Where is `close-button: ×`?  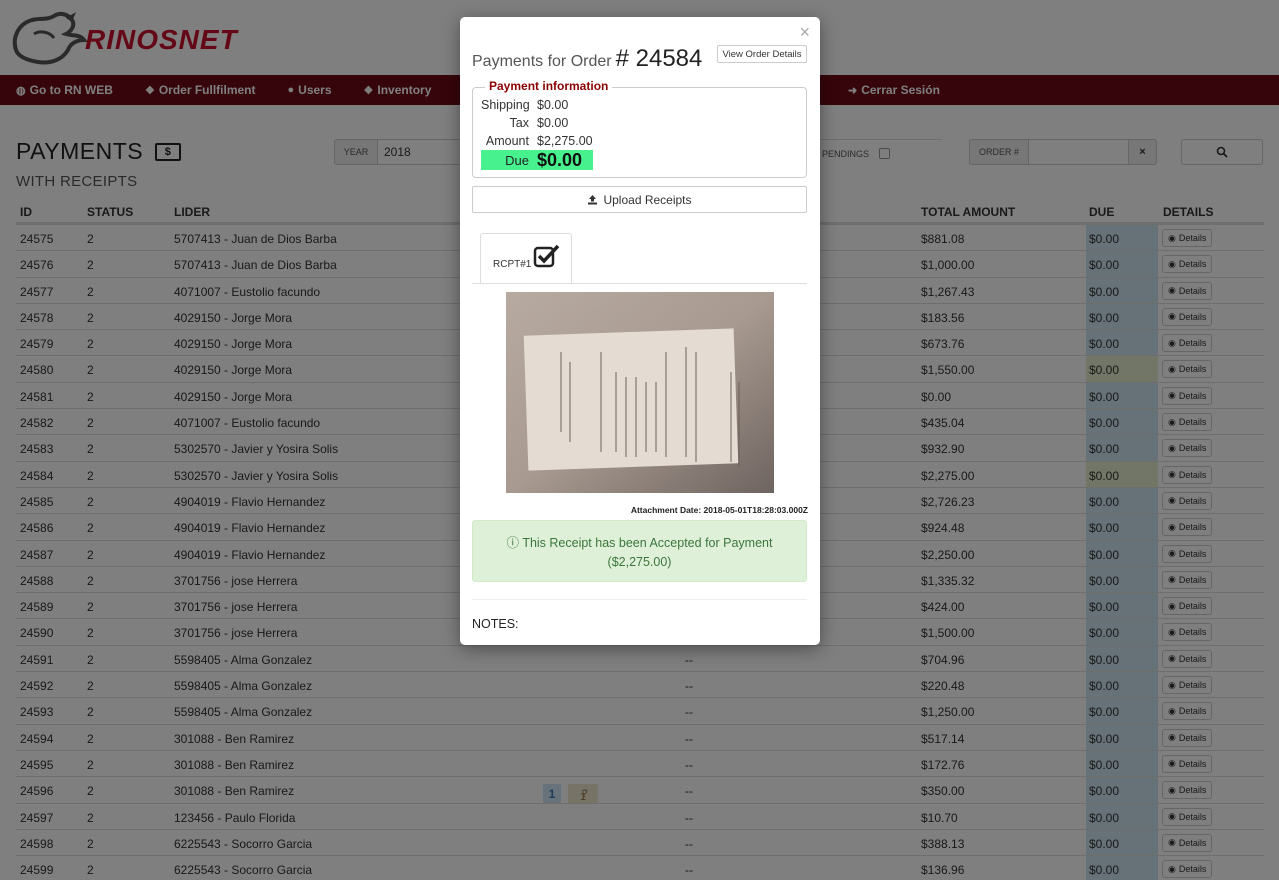 close-button: × is located at coordinates (804, 32).